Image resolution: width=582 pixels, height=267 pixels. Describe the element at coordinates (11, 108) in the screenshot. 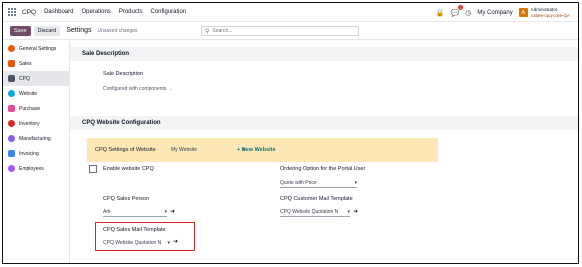

I see `purchase-icon` at that location.